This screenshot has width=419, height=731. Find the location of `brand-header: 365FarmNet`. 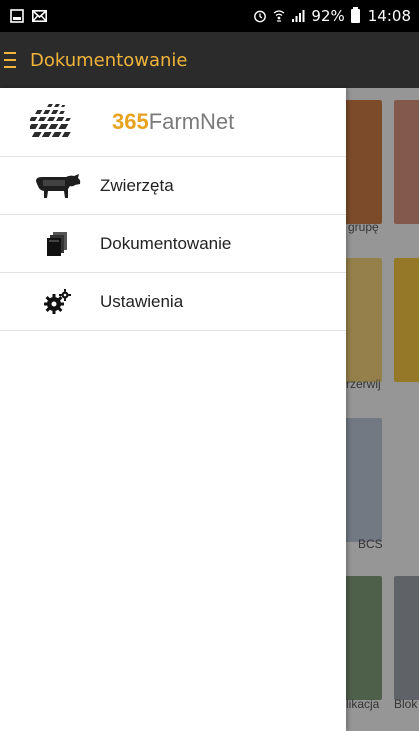

brand-header: 365FarmNet is located at coordinates (173, 122).